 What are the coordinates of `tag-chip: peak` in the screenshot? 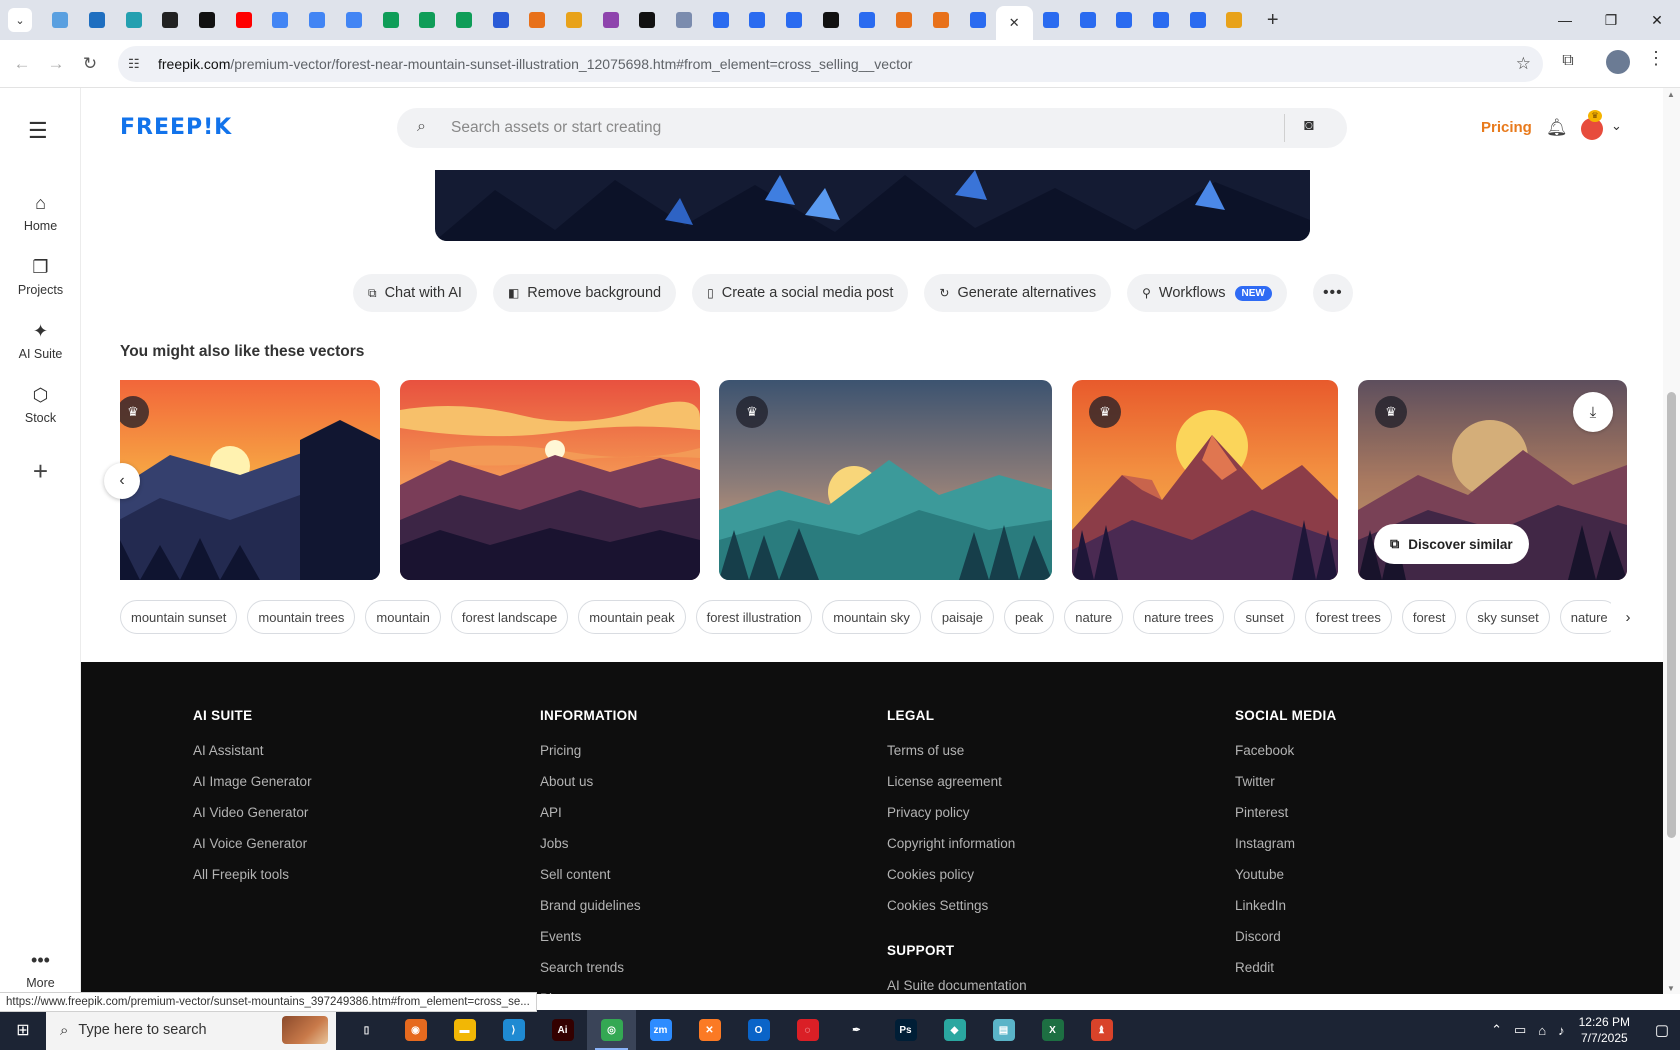 It's located at (1029, 617).